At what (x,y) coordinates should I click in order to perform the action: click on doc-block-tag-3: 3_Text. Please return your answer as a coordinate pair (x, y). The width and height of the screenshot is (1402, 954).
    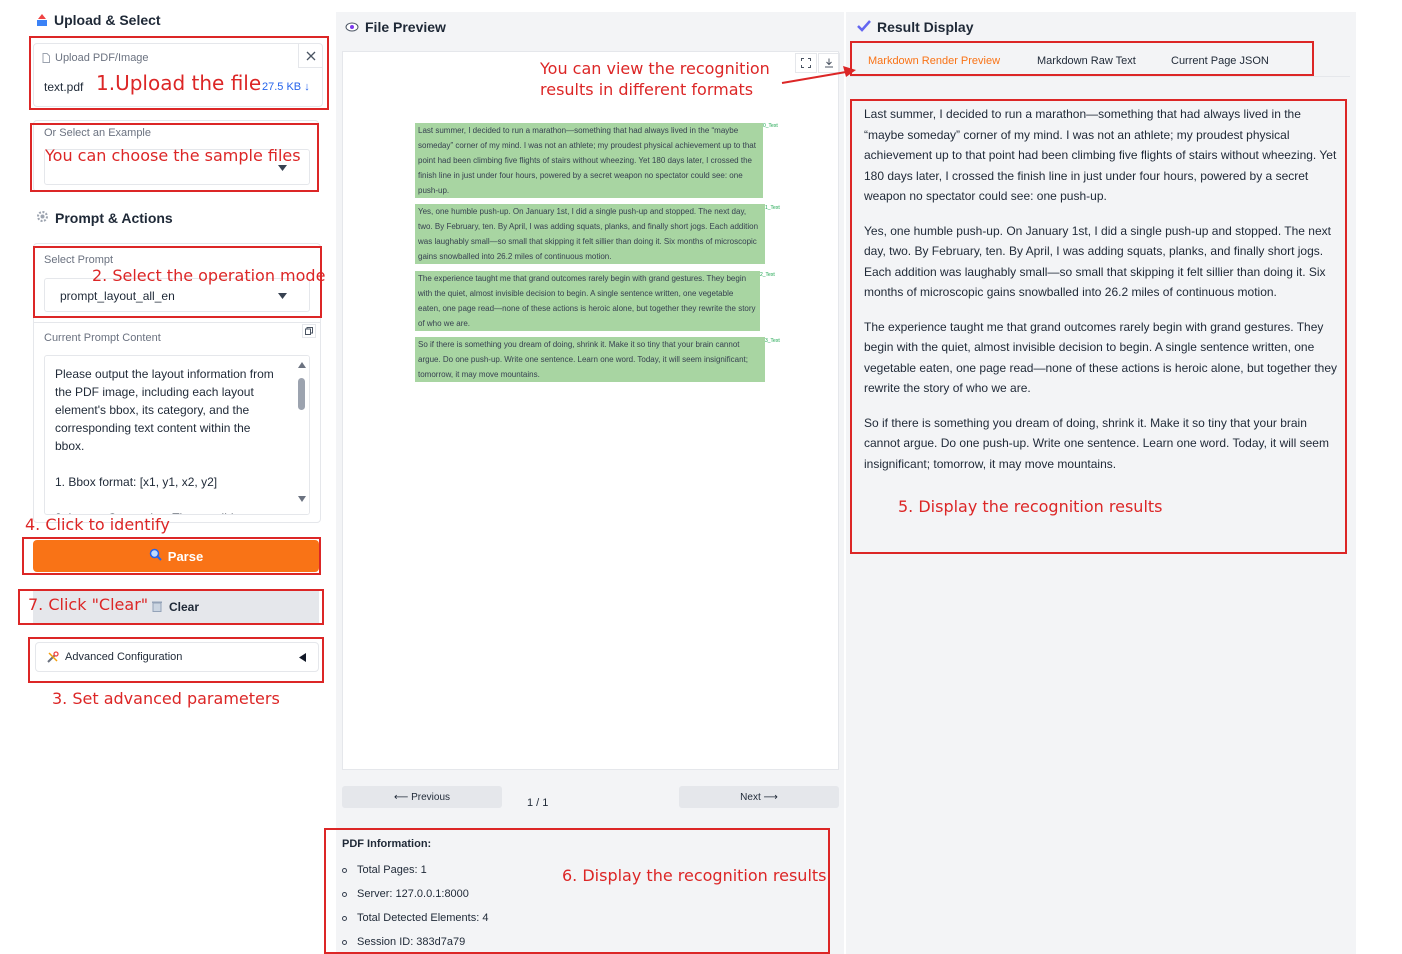
    Looking at the image, I should click on (772, 341).